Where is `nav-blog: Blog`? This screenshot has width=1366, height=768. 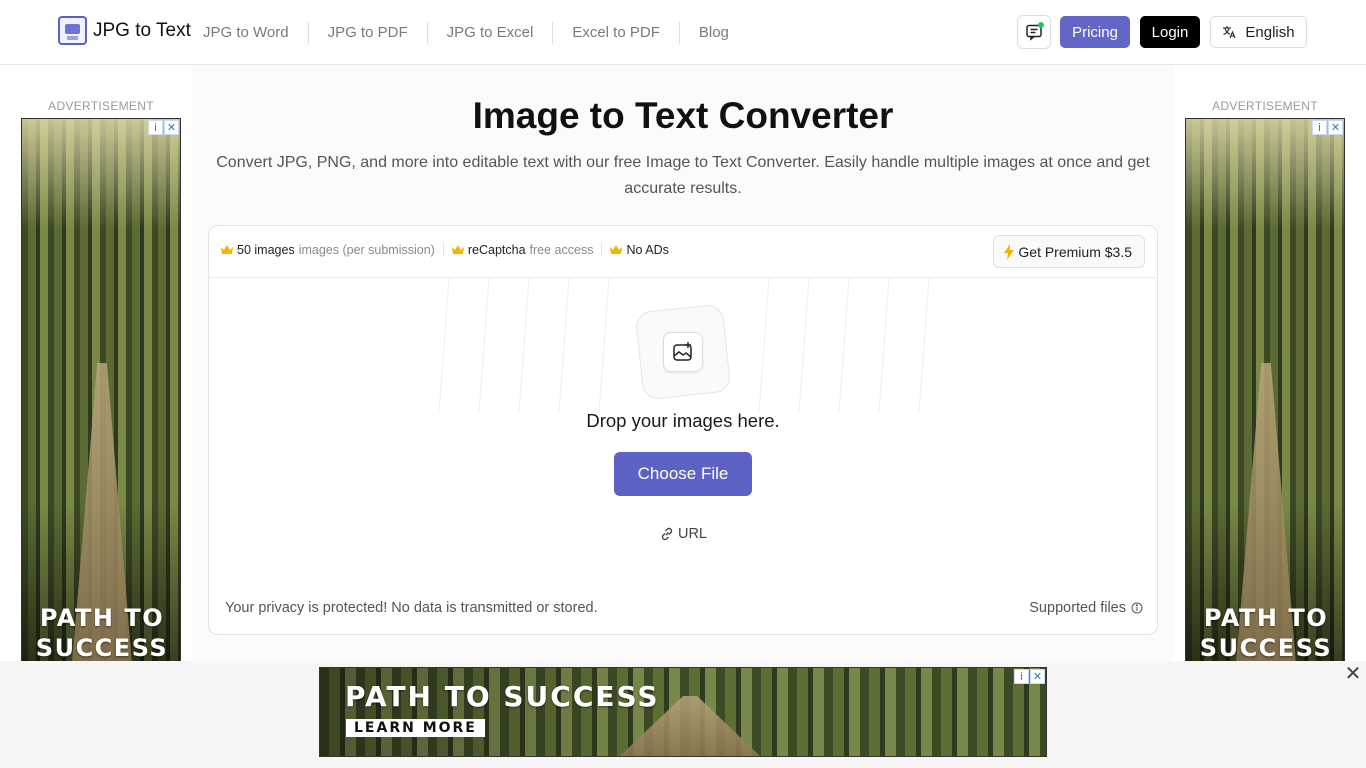
nav-blog: Blog is located at coordinates (714, 33).